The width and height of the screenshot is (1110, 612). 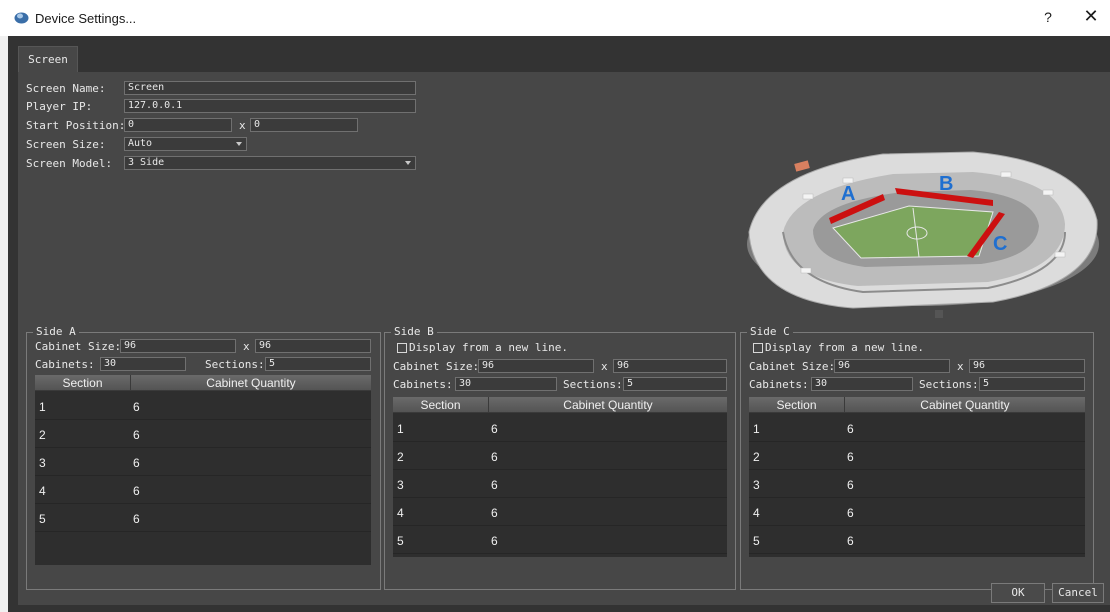 What do you see at coordinates (593, 384) in the screenshot?
I see `side-b-sections-label: Sections:` at bounding box center [593, 384].